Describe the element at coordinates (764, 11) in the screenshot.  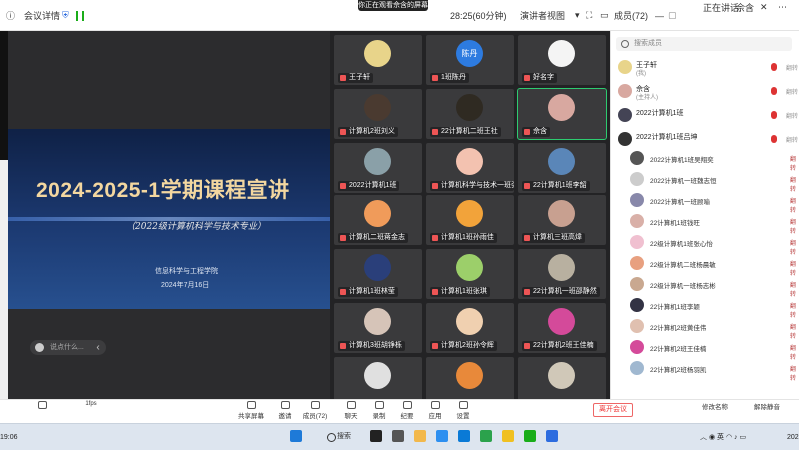
I see `close-icon: ✕` at that location.